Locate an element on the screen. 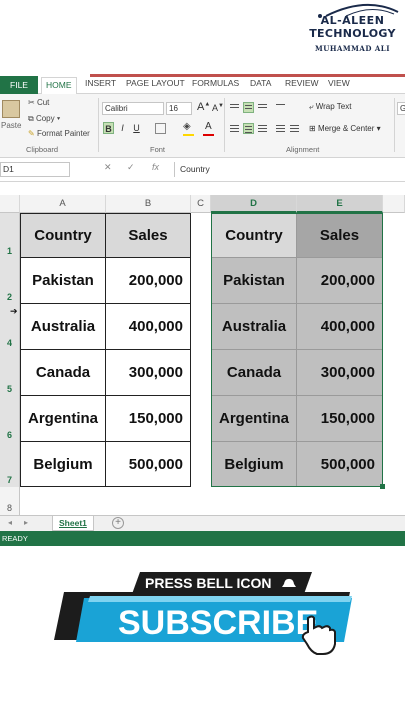 The image size is (405, 720). align-right-icon is located at coordinates (262, 128).